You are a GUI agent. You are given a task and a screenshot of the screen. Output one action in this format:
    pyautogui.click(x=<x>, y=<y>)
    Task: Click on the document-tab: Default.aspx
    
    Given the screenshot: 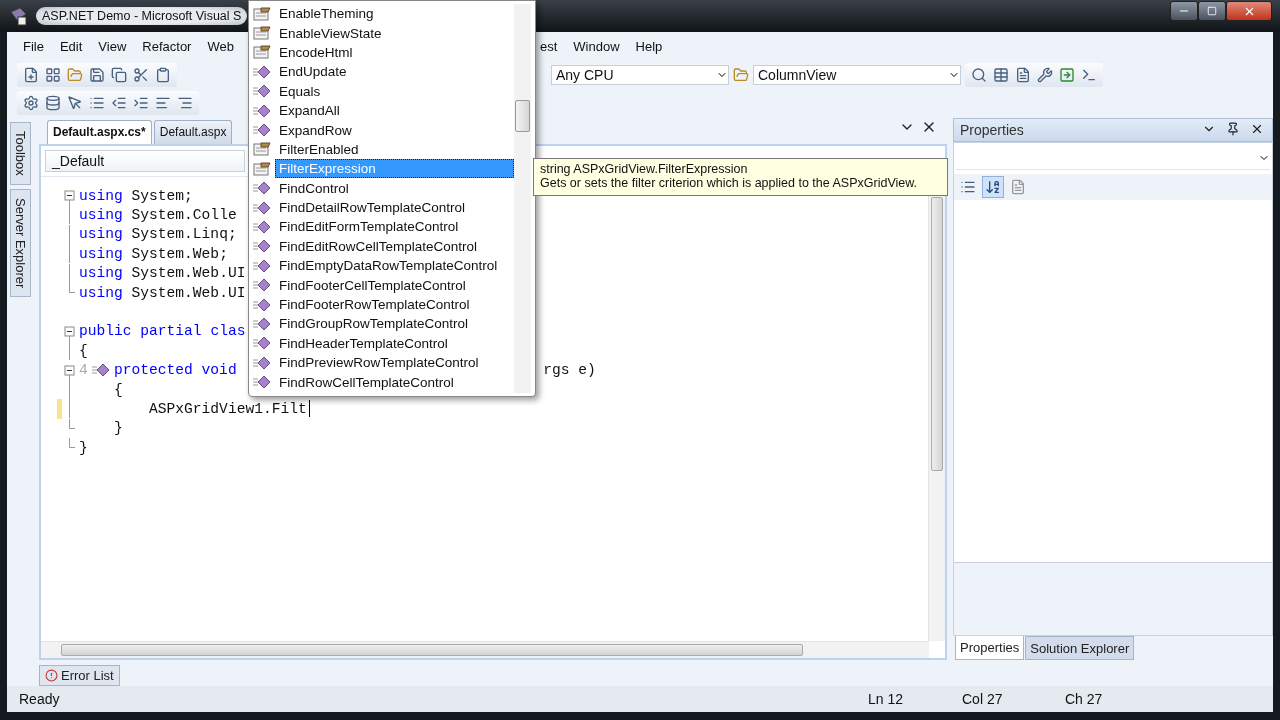 What is the action you would take?
    pyautogui.click(x=193, y=132)
    